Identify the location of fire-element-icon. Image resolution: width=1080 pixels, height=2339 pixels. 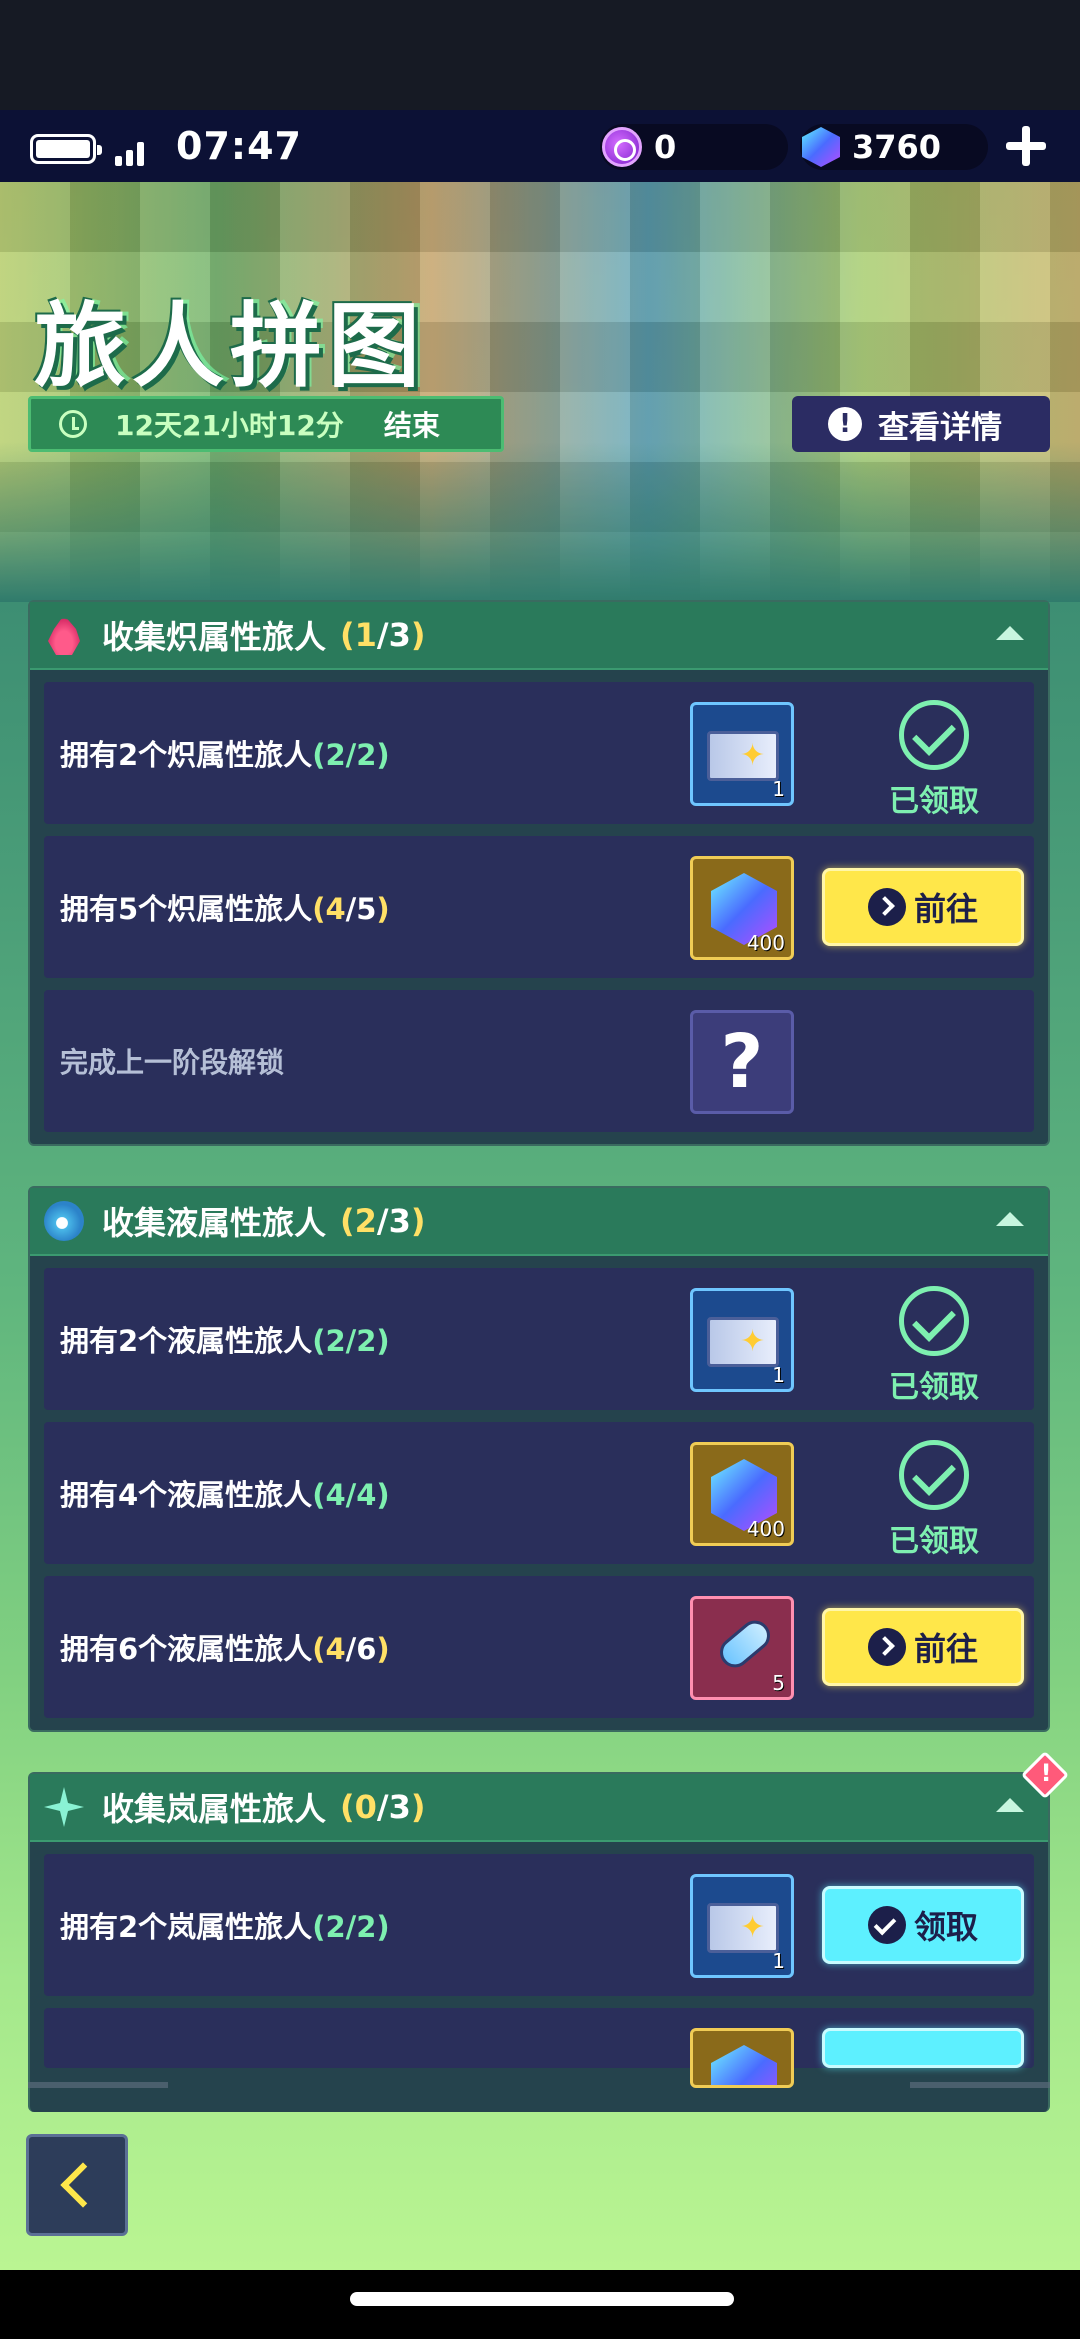
(64, 635).